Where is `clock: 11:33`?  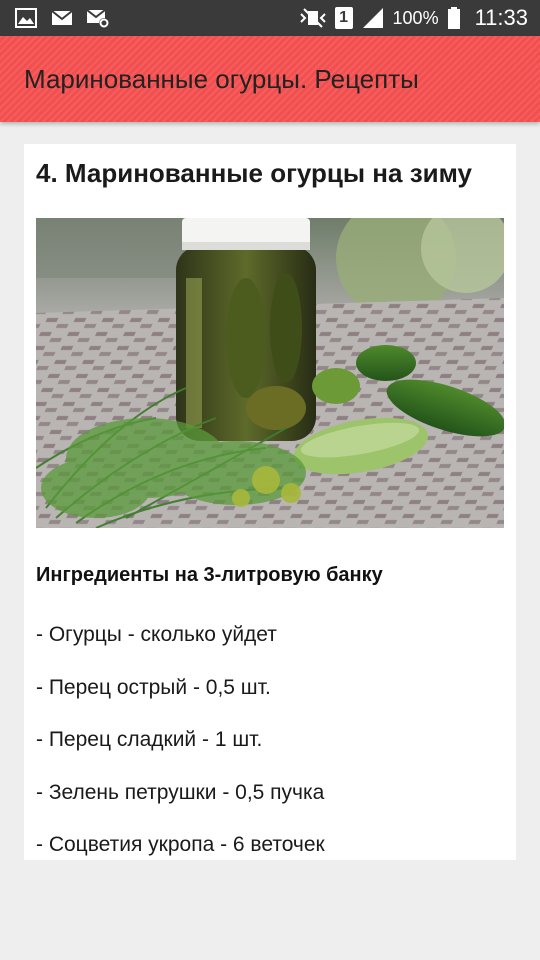
clock: 11:33 is located at coordinates (501, 17).